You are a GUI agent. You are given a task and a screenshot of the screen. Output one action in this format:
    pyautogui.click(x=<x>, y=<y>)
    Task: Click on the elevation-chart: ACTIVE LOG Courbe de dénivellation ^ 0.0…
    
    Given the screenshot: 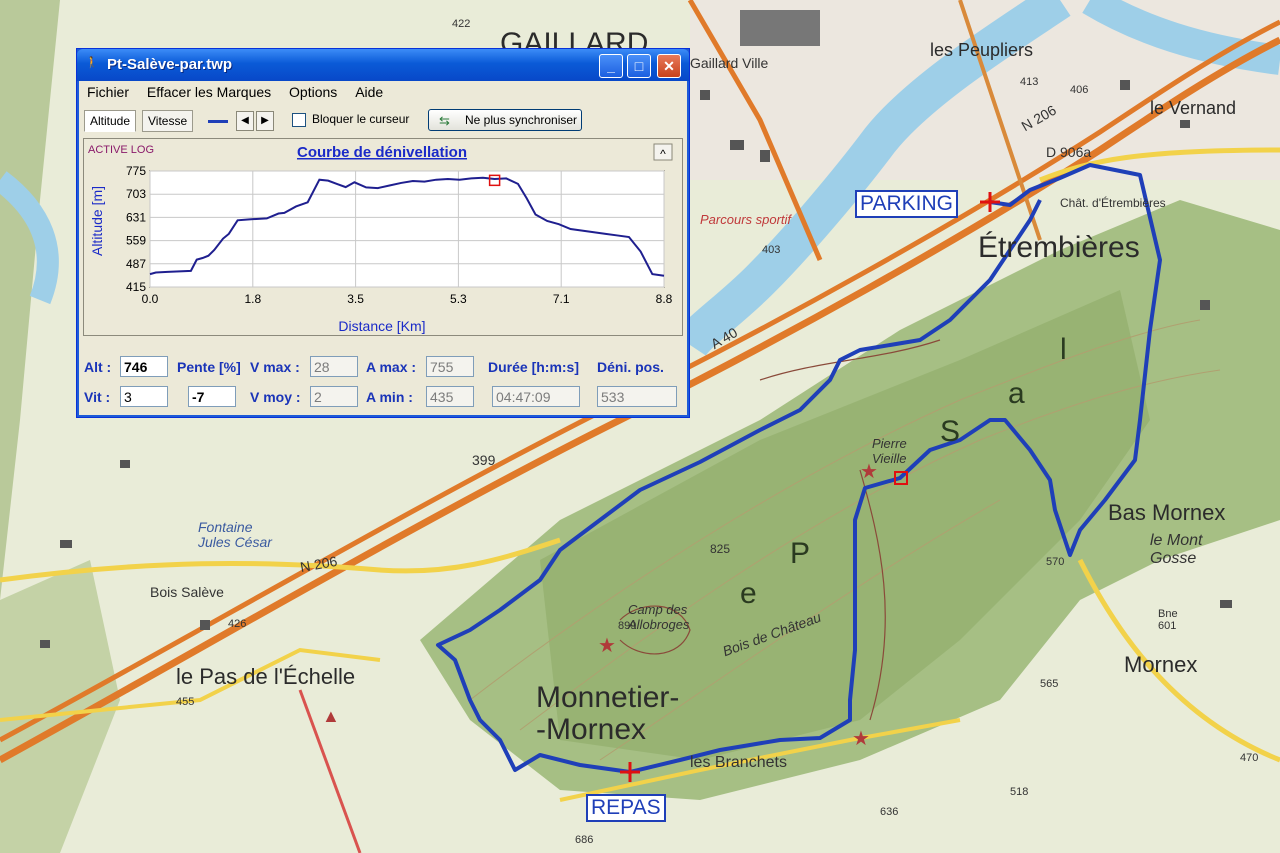 What is the action you would take?
    pyautogui.click(x=383, y=237)
    